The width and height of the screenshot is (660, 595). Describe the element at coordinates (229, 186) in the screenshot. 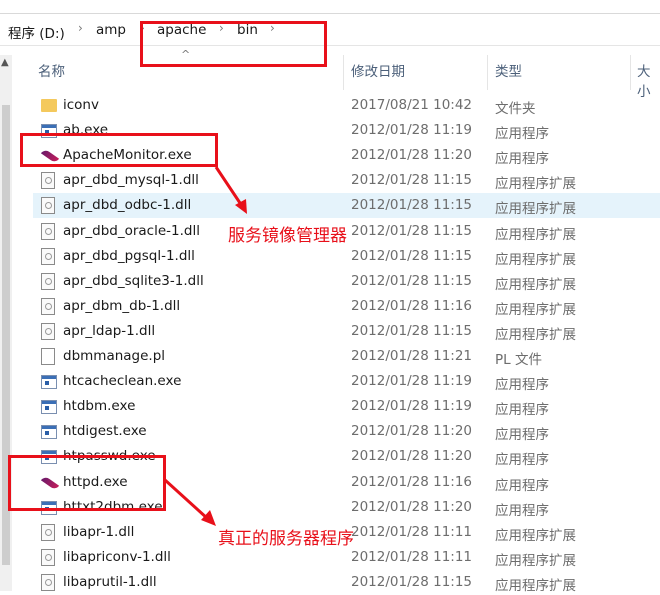

I see `arrow-monitor` at that location.